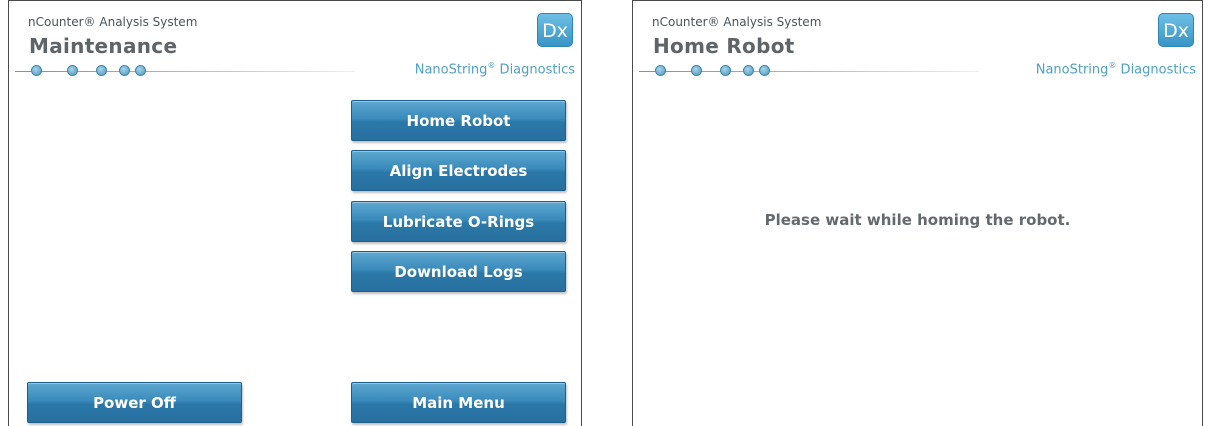 The height and width of the screenshot is (426, 1209). I want to click on page-title: Home Robot, so click(724, 46).